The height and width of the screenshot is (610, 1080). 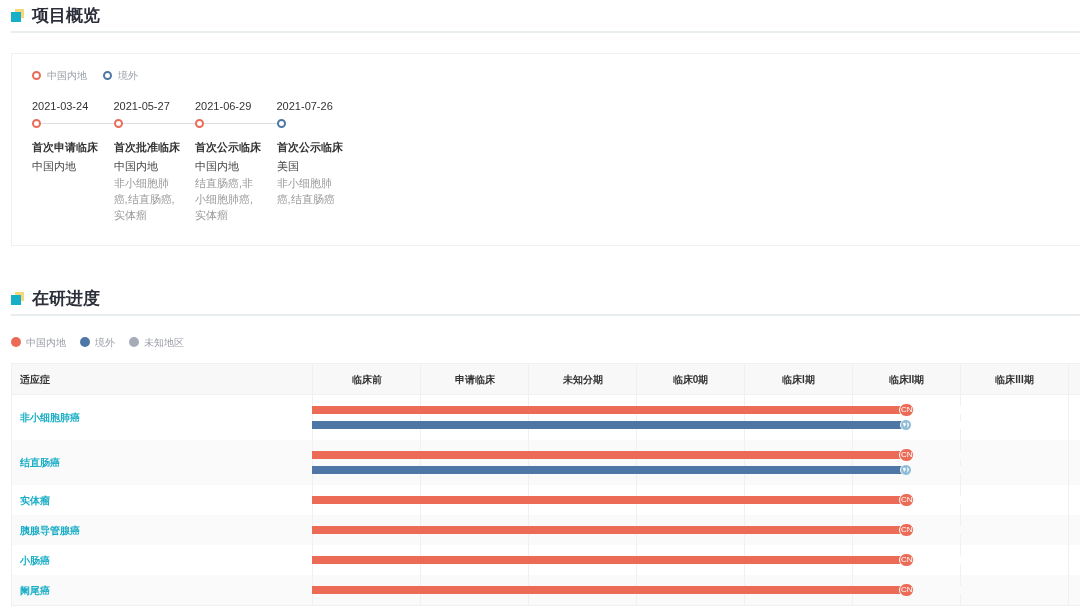 What do you see at coordinates (798, 379) in the screenshot?
I see `column-header: 临床I期` at bounding box center [798, 379].